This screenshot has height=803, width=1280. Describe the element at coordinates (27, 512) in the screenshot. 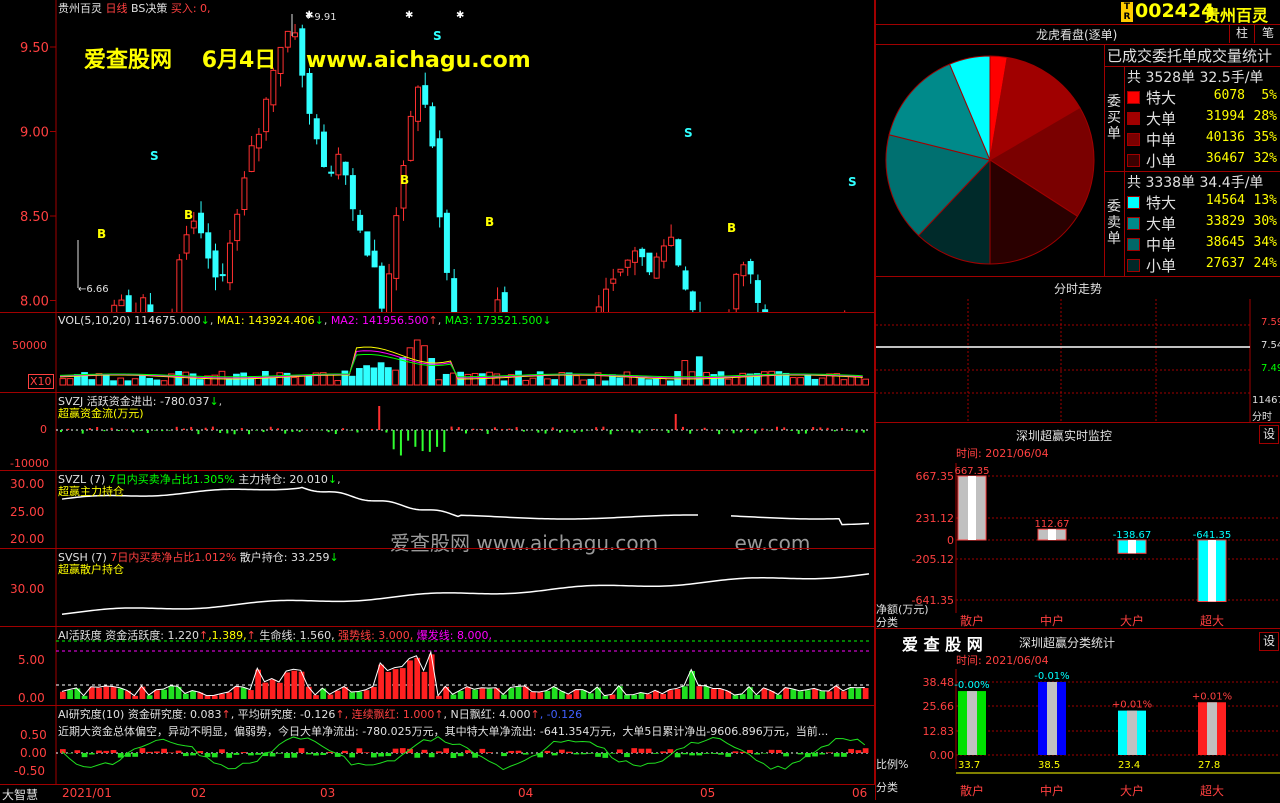

I see `svzl-axis-1: 25.00` at that location.